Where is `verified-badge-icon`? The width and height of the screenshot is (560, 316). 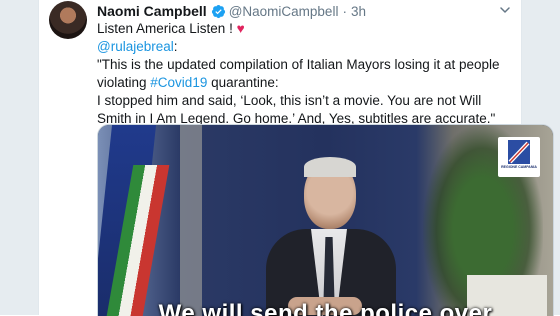 verified-badge-icon is located at coordinates (218, 11).